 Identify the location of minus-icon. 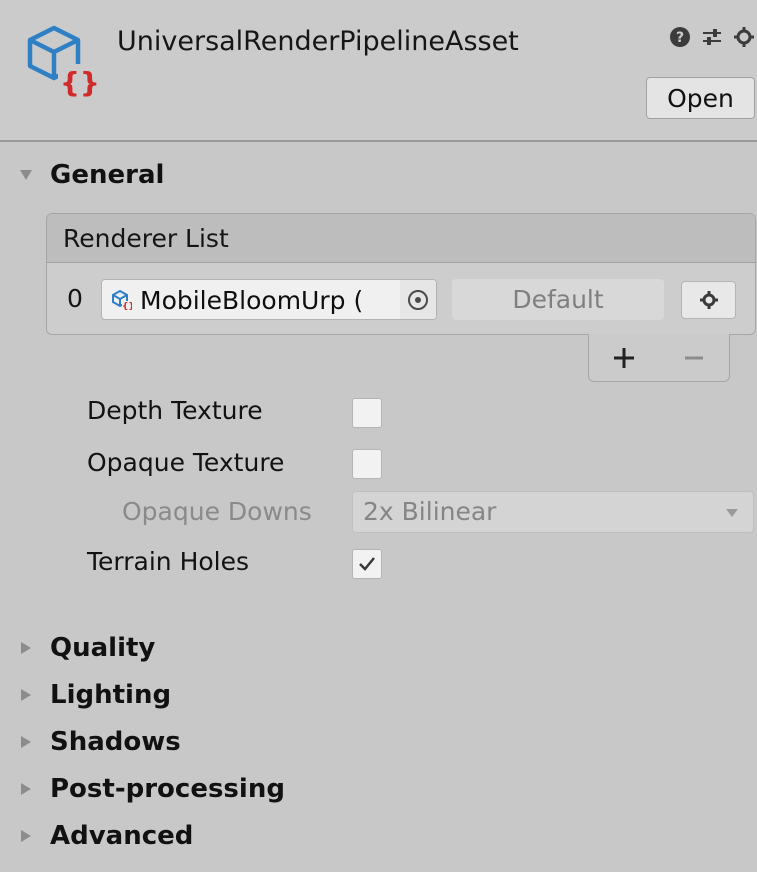
(694, 357).